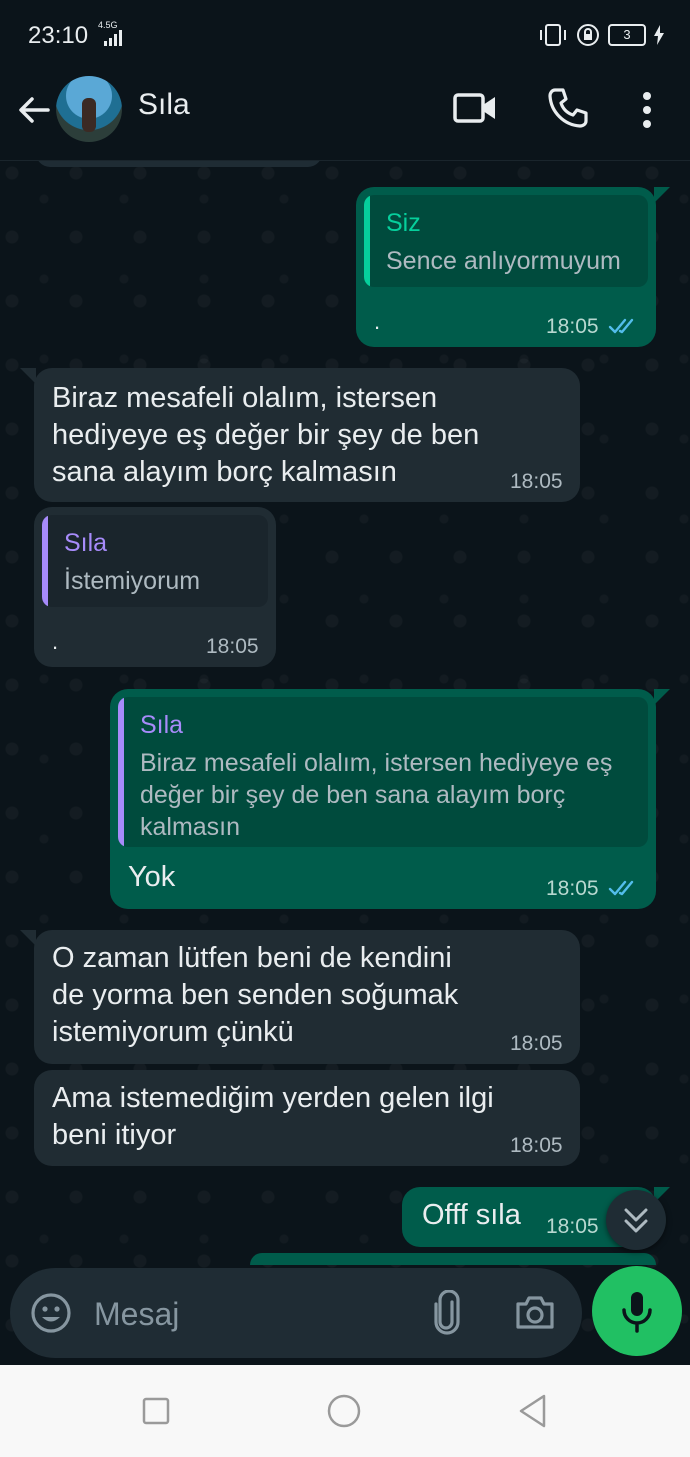  What do you see at coordinates (345, 35) in the screenshot?
I see `status-bar: 23:10 4.5G 3` at bounding box center [345, 35].